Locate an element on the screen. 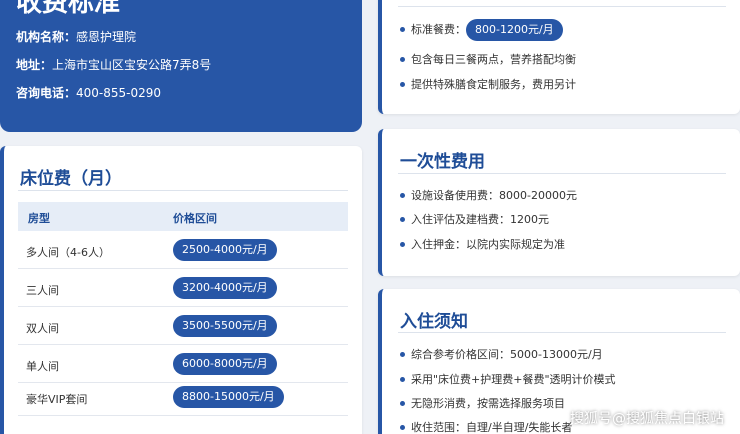 The height and width of the screenshot is (434, 740). one-time-item: 入住押金：以院内实际规定为准 is located at coordinates (488, 244).